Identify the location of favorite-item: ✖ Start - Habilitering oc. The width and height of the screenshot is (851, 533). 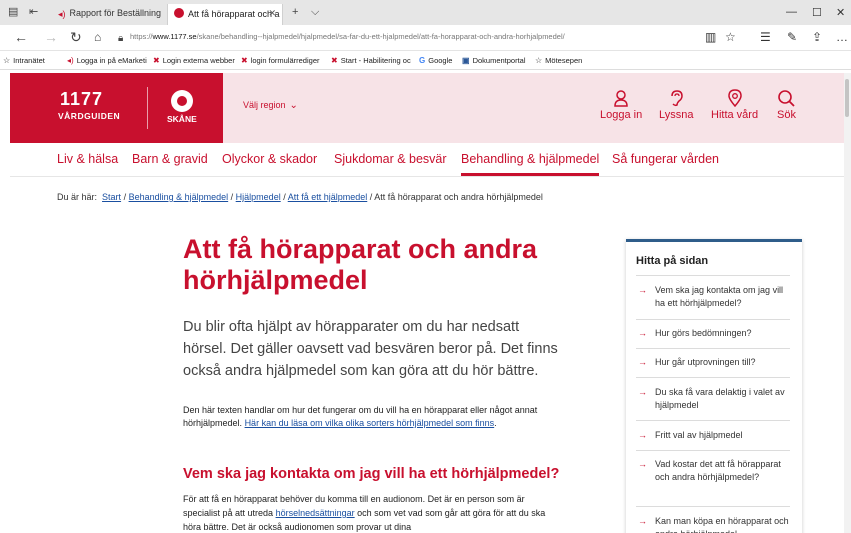
(371, 60).